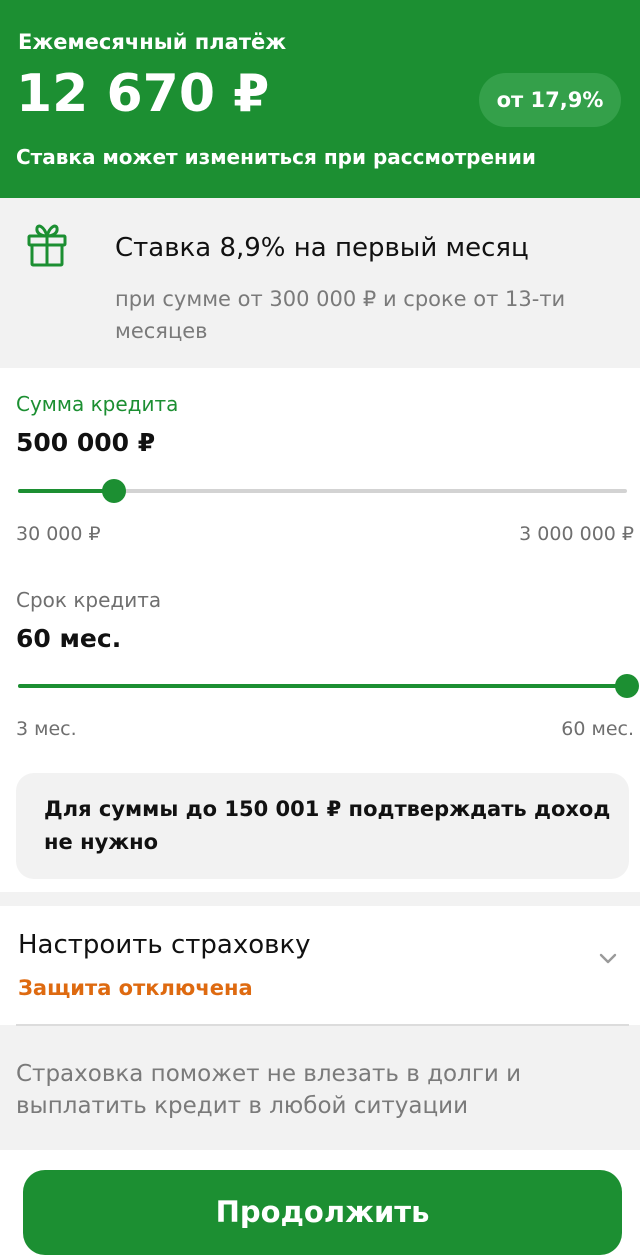 The image size is (640, 1259). What do you see at coordinates (576, 534) in the screenshot?
I see `loan-amount-max: 3 000 000 ₽` at bounding box center [576, 534].